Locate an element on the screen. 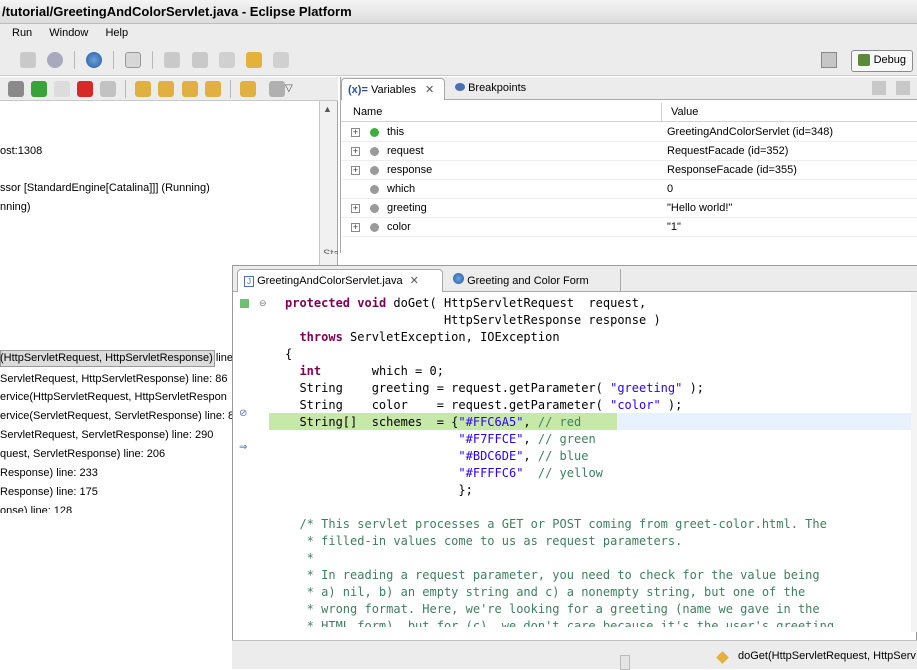 The image size is (917, 670). variable-row: + greeting "Hello world!" is located at coordinates (629, 208).